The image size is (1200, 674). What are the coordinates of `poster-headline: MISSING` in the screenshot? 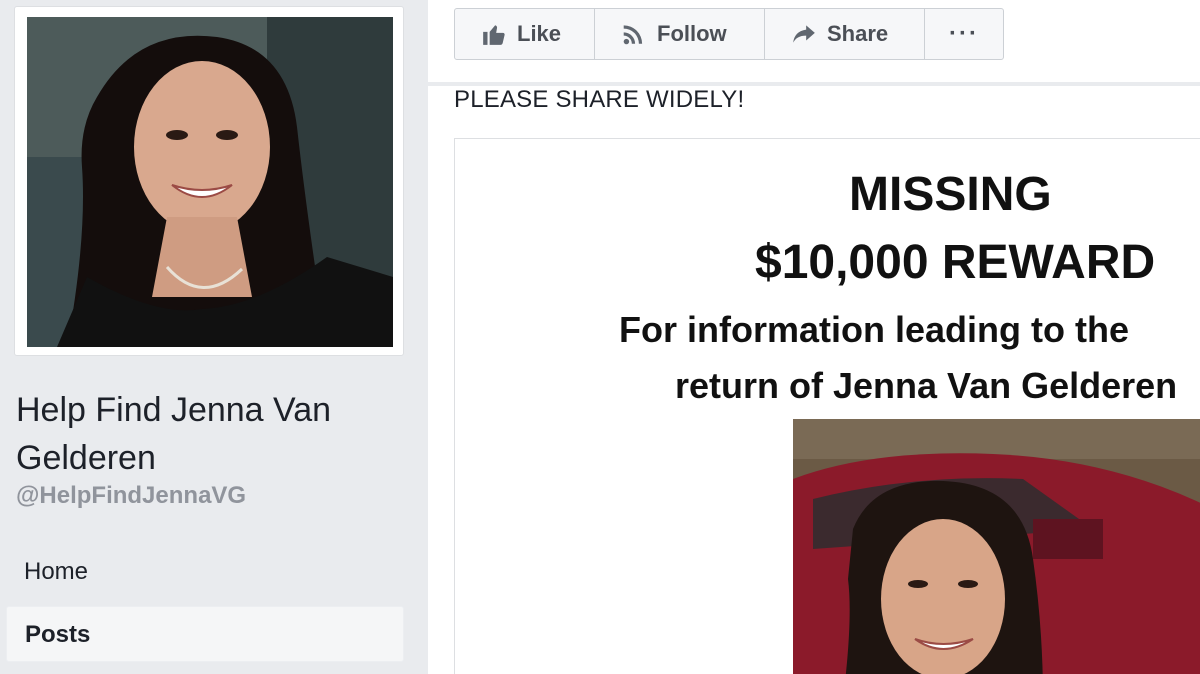 It's located at (950, 194).